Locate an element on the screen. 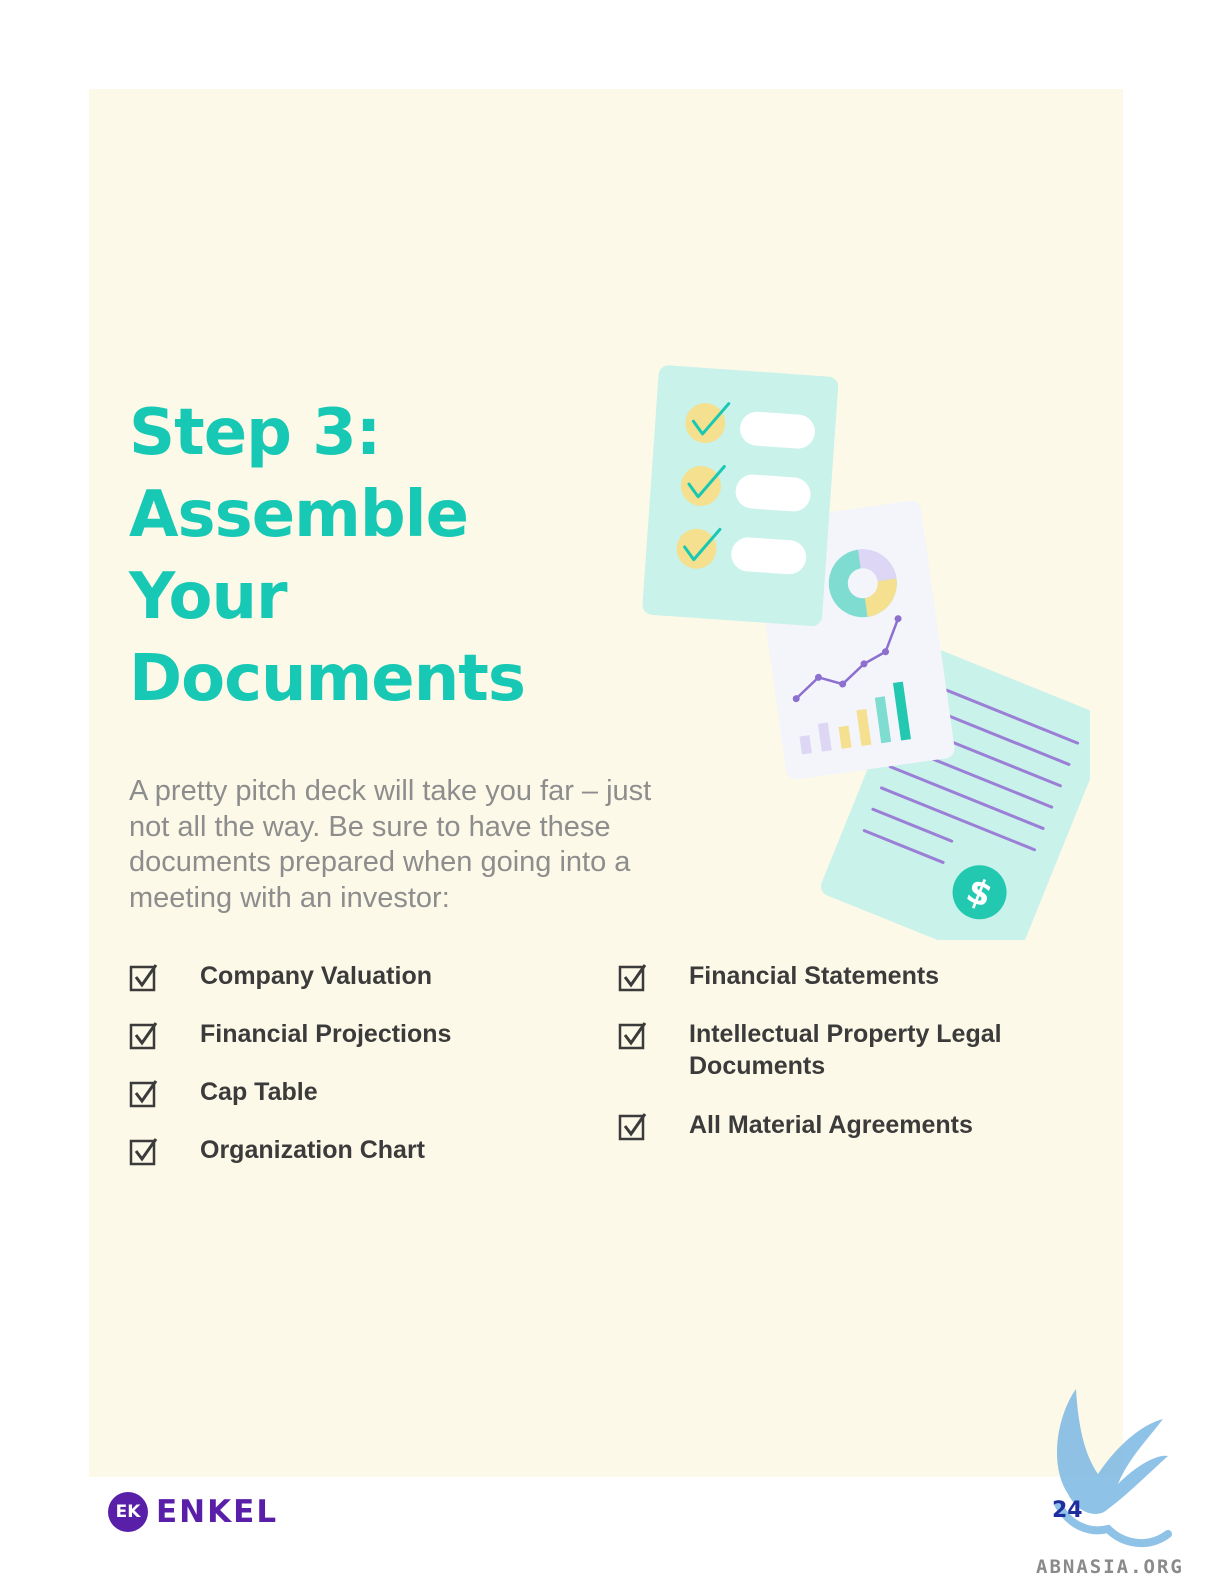 This screenshot has width=1224, height=1584. checklist-item: Cap Table is located at coordinates (349, 1092).